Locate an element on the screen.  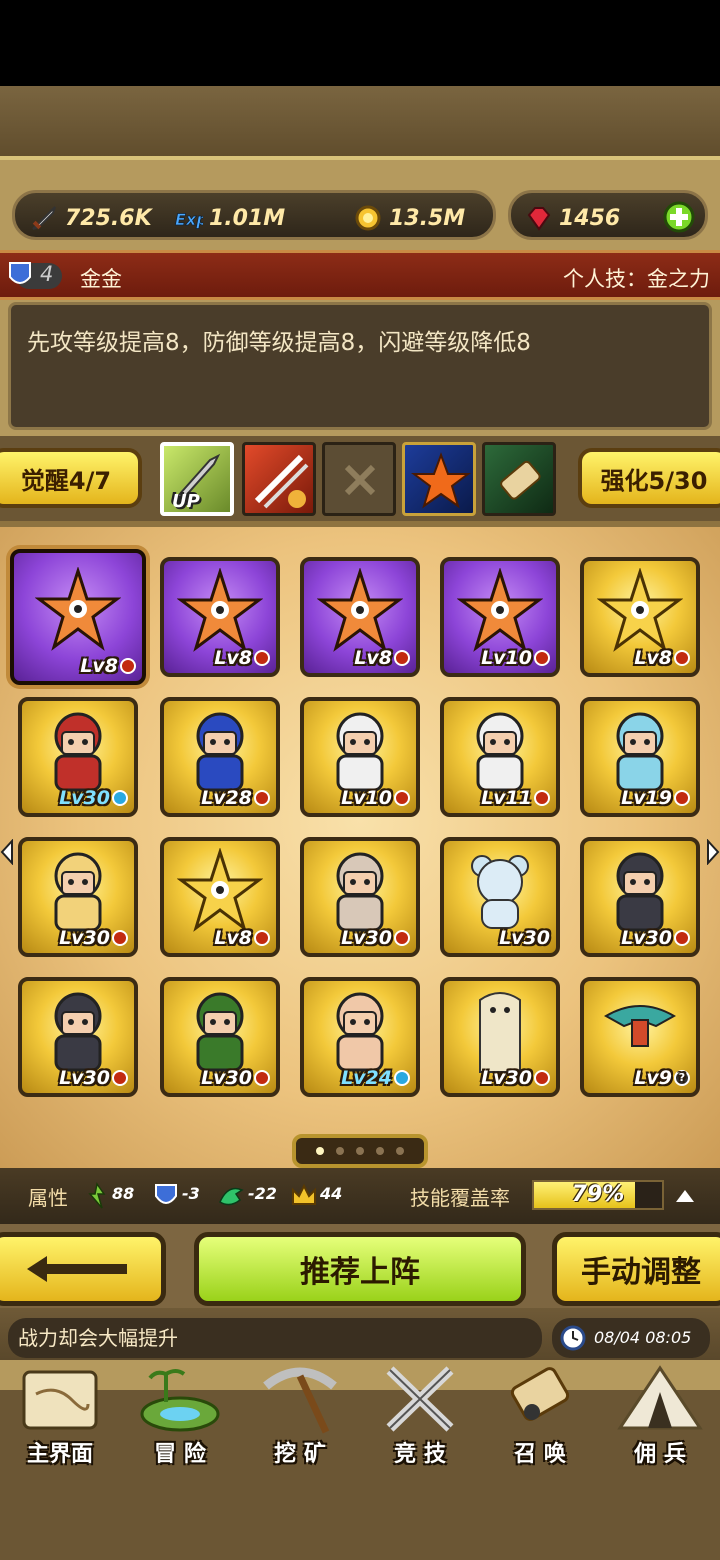
nav-adventure: 冒 险 is located at coordinates (180, 1413).